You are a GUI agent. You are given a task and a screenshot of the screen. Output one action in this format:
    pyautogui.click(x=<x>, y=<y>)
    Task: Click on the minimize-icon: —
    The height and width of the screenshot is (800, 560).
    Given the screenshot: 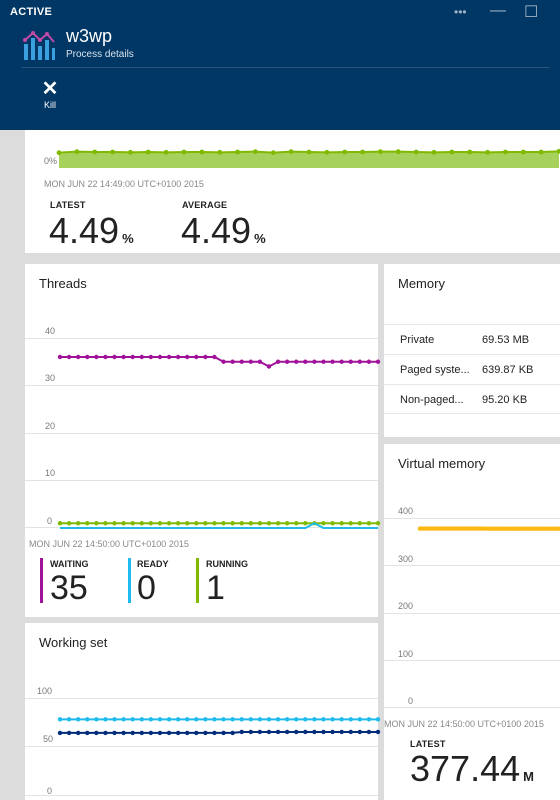 What is the action you would take?
    pyautogui.click(x=498, y=11)
    